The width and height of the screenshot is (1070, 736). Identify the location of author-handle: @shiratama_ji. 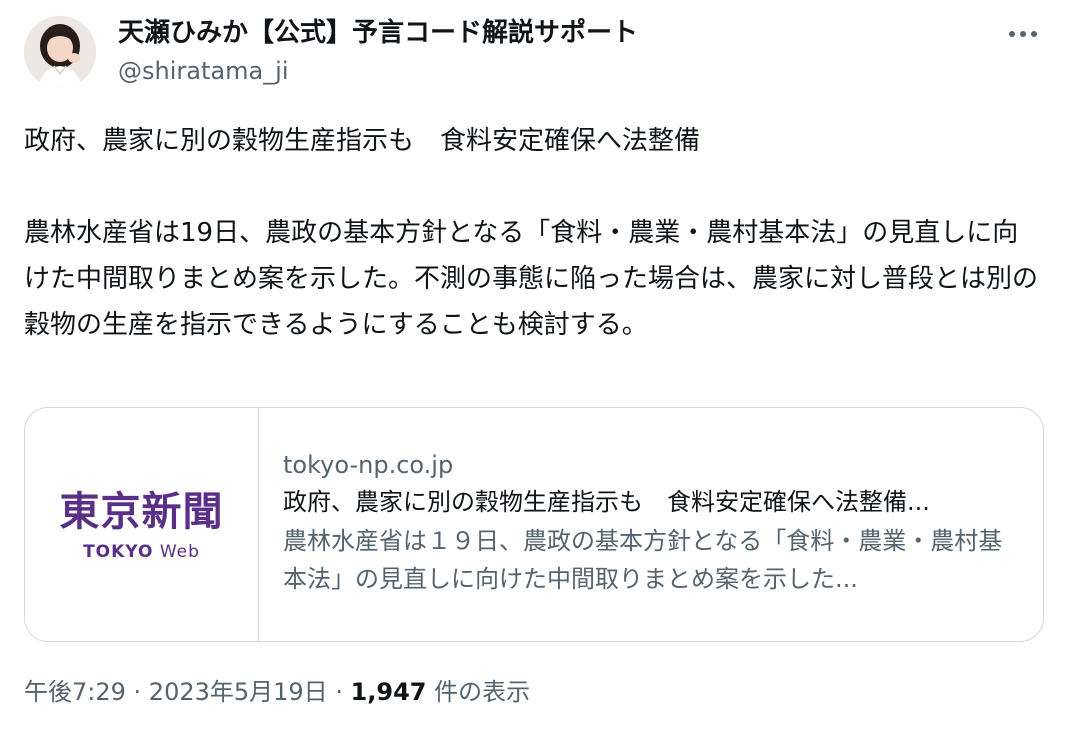
(203, 71).